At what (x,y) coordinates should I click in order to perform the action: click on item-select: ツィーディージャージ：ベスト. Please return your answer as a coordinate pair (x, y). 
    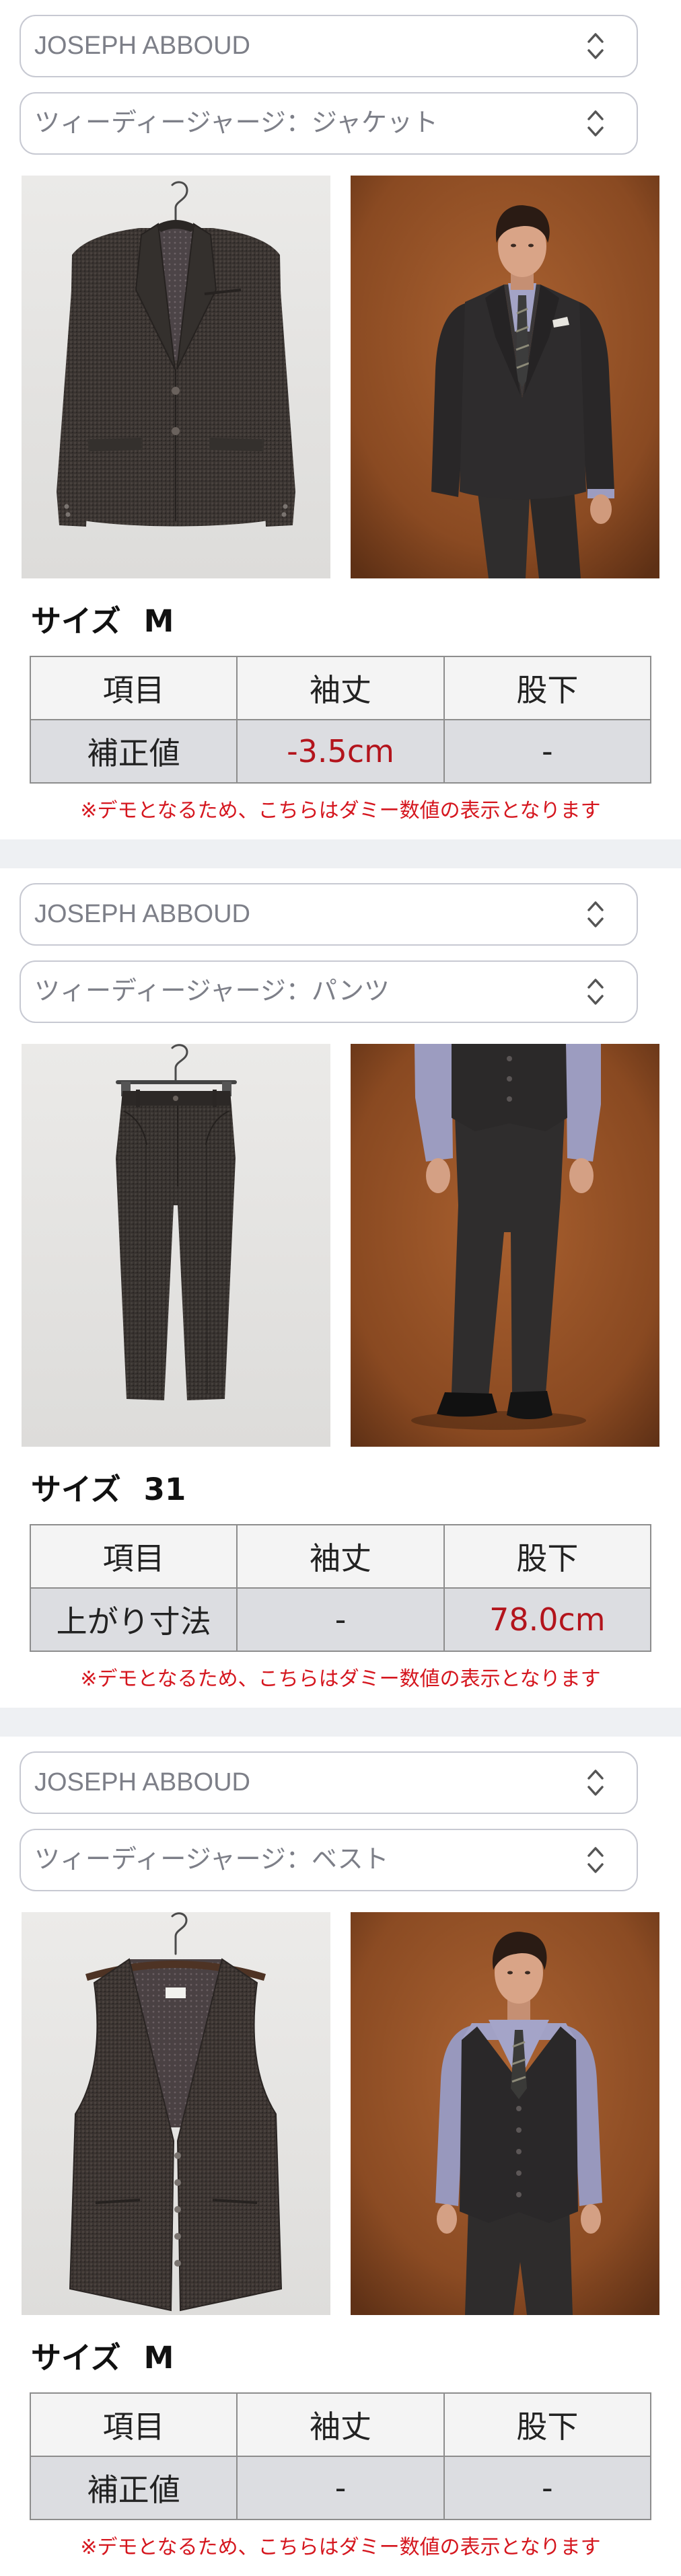
    Looking at the image, I should click on (329, 1860).